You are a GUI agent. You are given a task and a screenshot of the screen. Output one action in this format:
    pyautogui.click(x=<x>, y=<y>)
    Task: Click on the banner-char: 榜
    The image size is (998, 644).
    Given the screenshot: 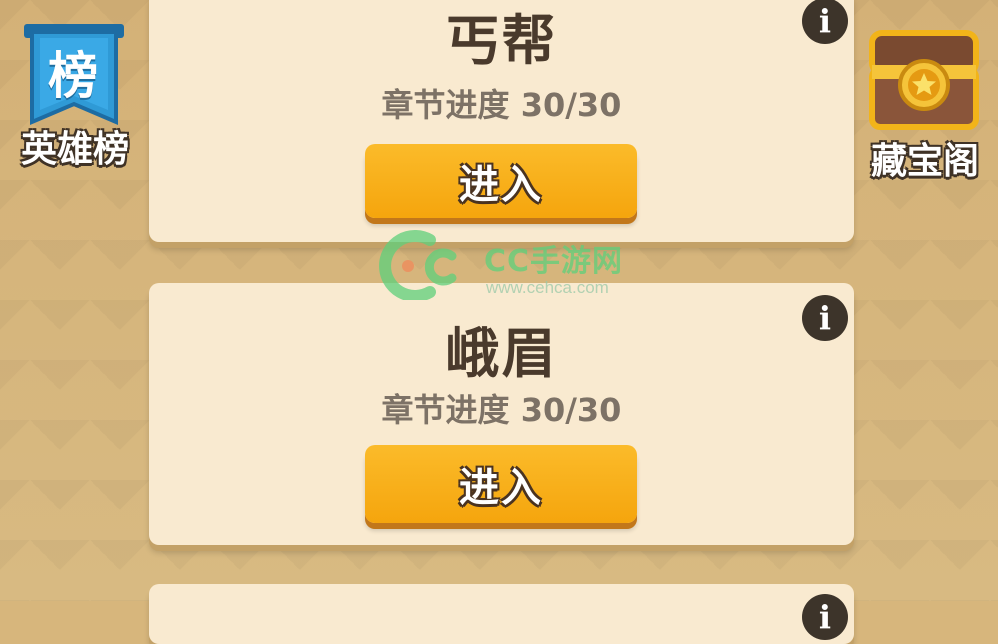 What is the action you would take?
    pyautogui.click(x=73, y=76)
    